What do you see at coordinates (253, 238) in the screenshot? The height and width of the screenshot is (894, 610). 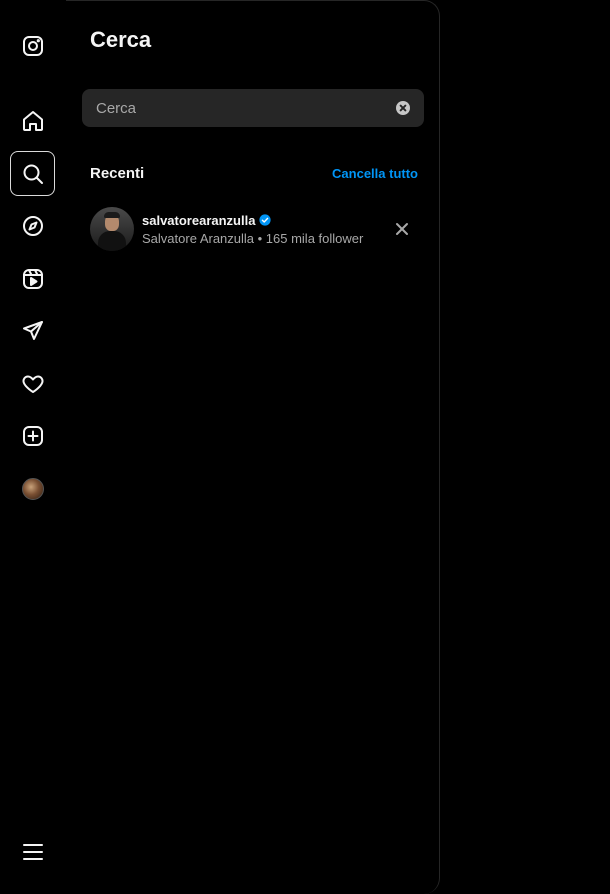 I see `recent-subtitle: Salvatore Aranzulla • 165 mila follower` at bounding box center [253, 238].